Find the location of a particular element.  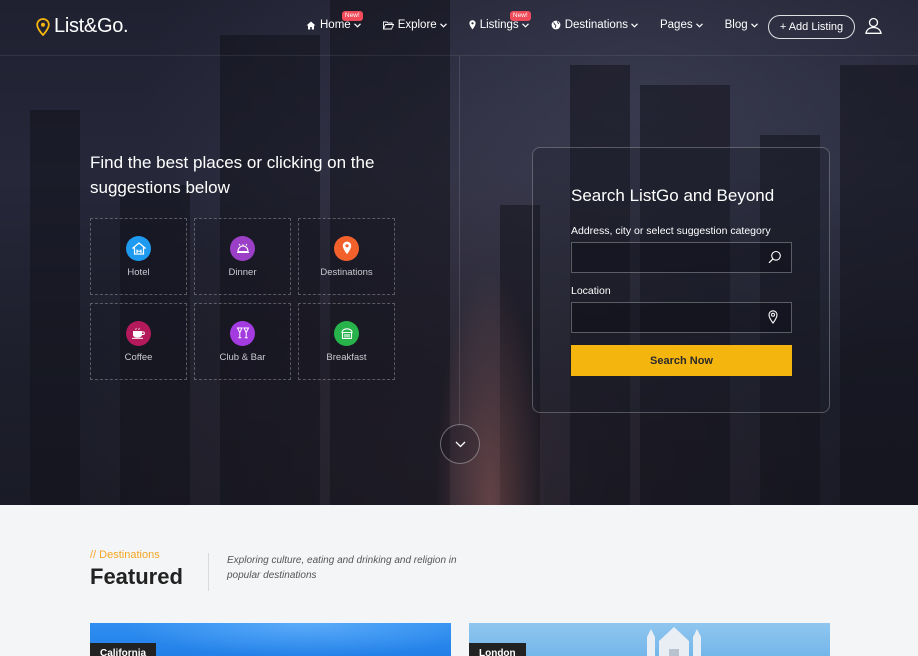

search-now-button: Search Now is located at coordinates (681, 360).